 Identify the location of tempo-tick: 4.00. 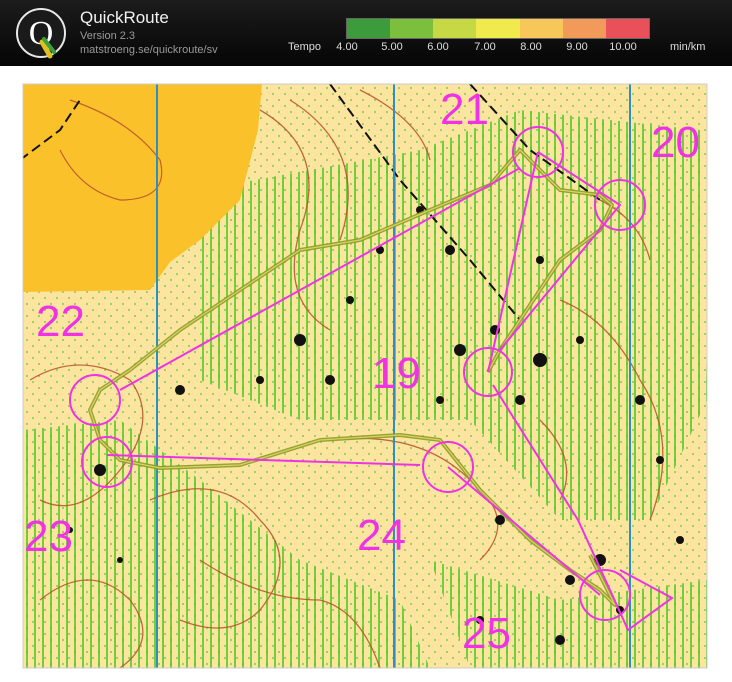
(347, 47).